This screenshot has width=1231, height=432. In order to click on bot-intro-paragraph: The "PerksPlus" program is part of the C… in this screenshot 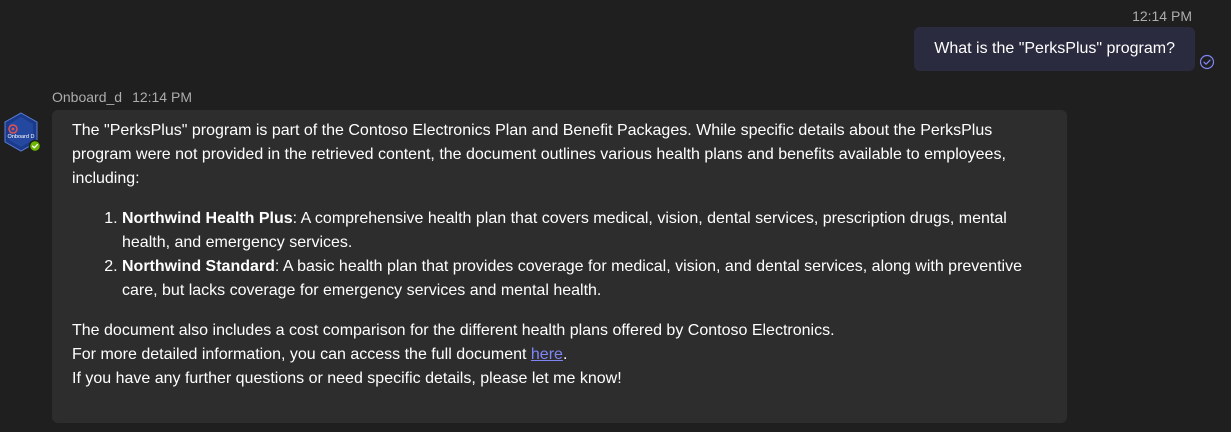, I will do `click(539, 154)`.